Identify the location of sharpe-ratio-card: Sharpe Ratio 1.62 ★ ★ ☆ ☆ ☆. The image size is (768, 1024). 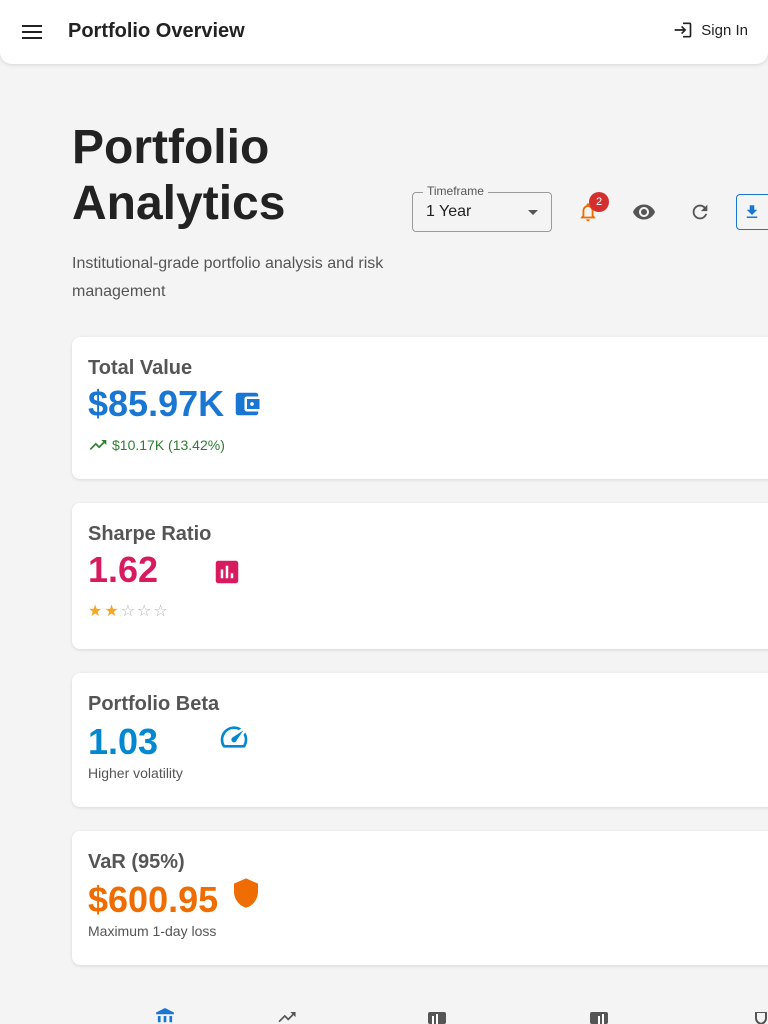
(420, 576).